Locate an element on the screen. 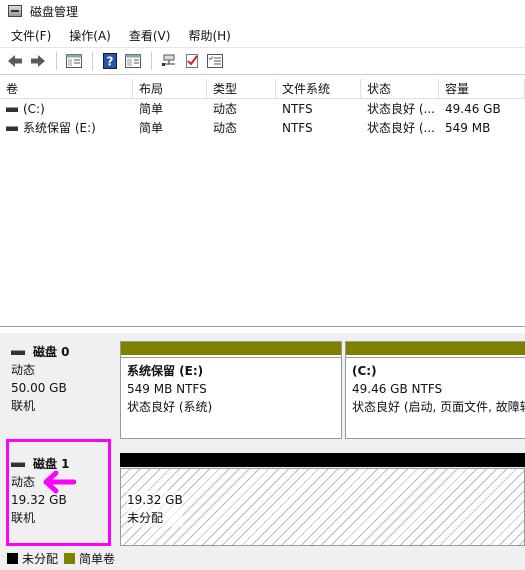 This screenshot has width=525, height=570. disk-0-size: 50.00 GB is located at coordinates (39, 388).